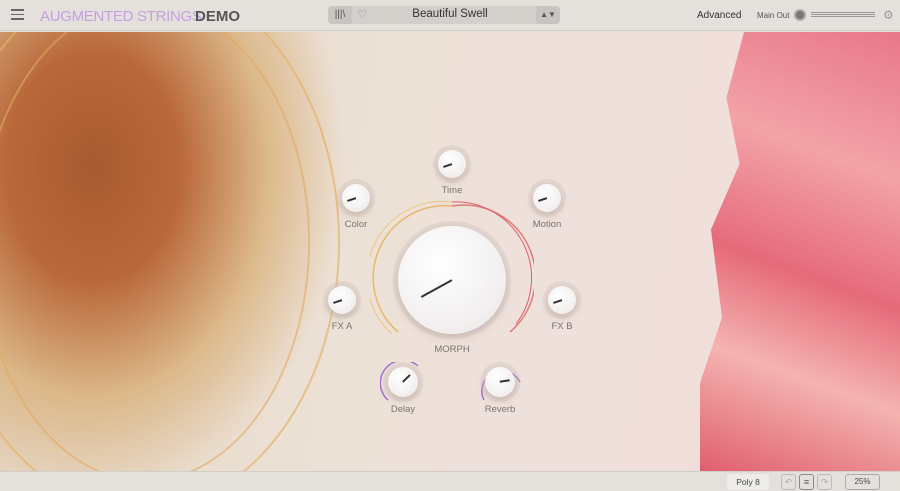  What do you see at coordinates (800, 15) in the screenshot?
I see `main-out-knob` at bounding box center [800, 15].